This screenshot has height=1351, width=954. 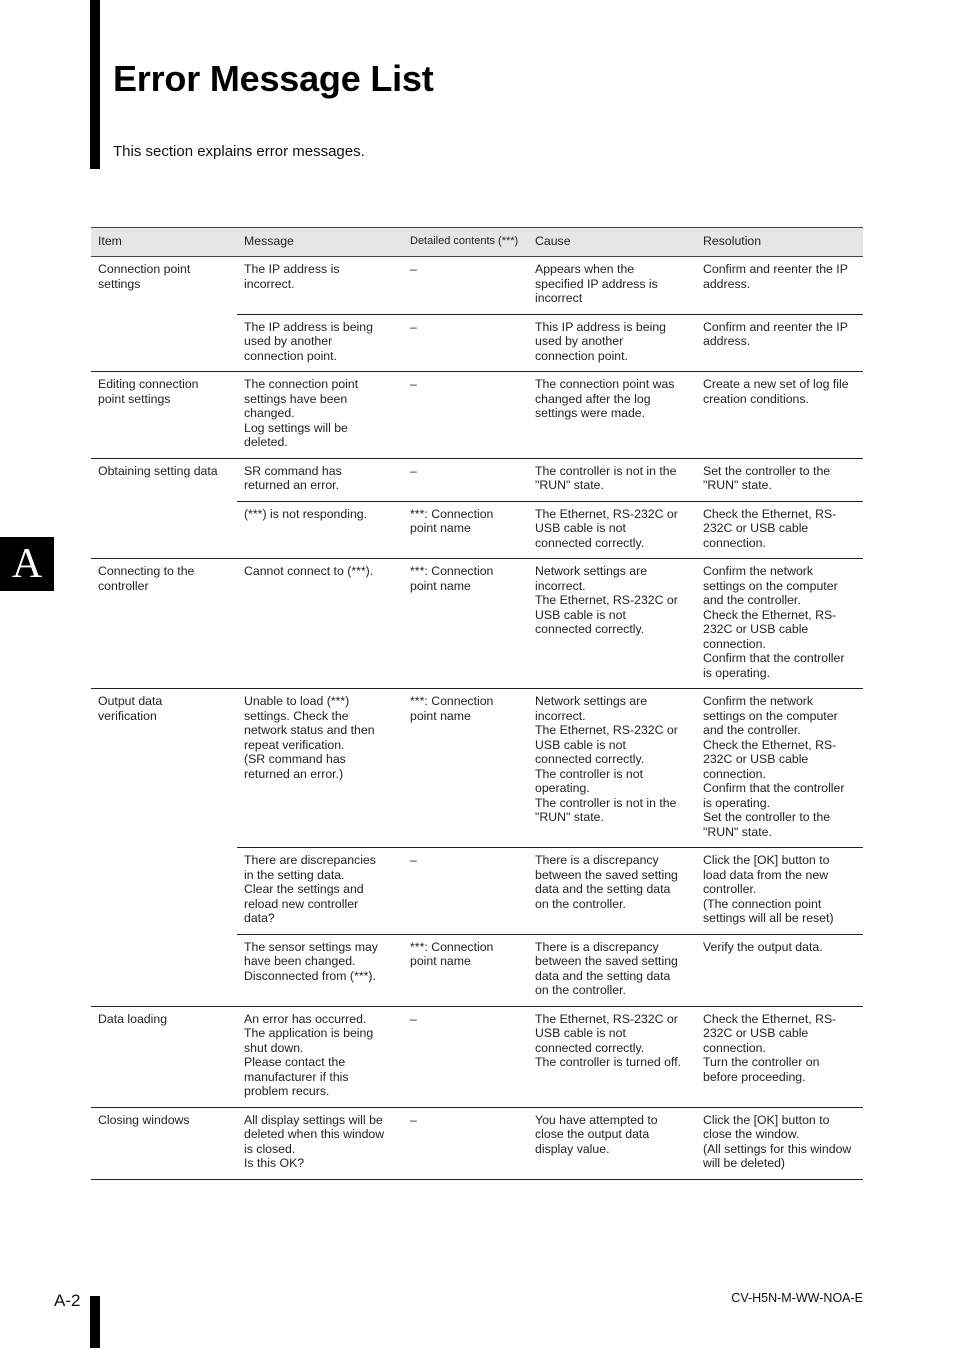 What do you see at coordinates (612, 242) in the screenshot?
I see `header-cause: Cause` at bounding box center [612, 242].